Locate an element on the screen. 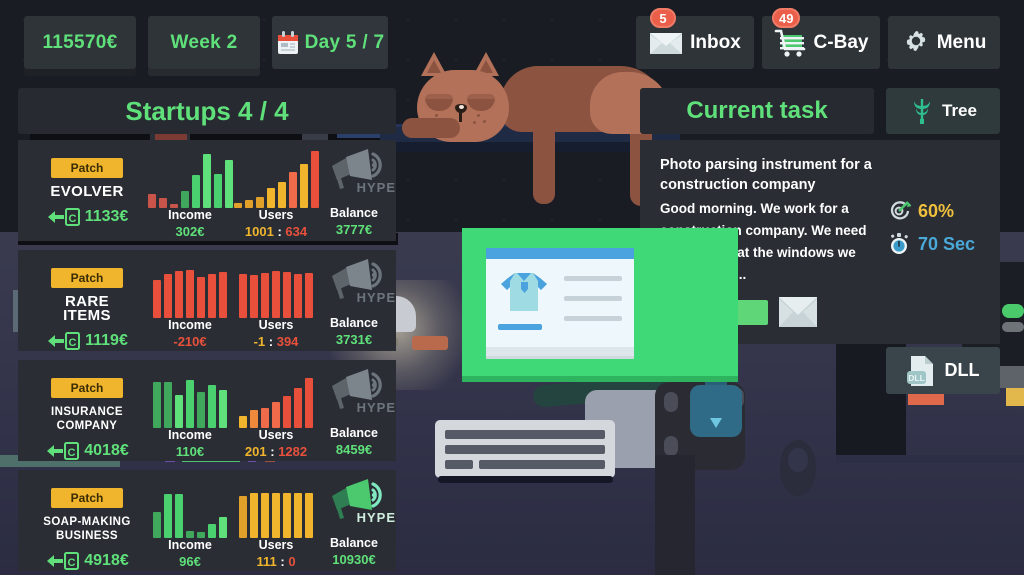 This screenshot has width=1024, height=575. task-timer: 70 Sec is located at coordinates (931, 244).